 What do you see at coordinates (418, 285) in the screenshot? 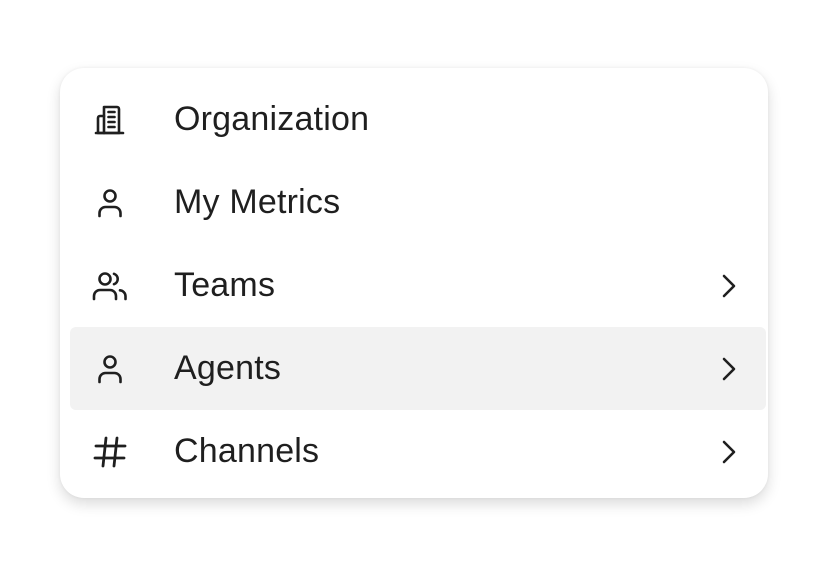
I see `menu-item-teams: Teams` at bounding box center [418, 285].